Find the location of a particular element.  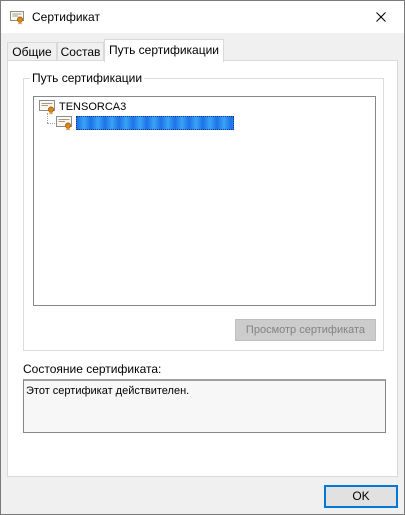

tree-node-selected is located at coordinates (144, 123).